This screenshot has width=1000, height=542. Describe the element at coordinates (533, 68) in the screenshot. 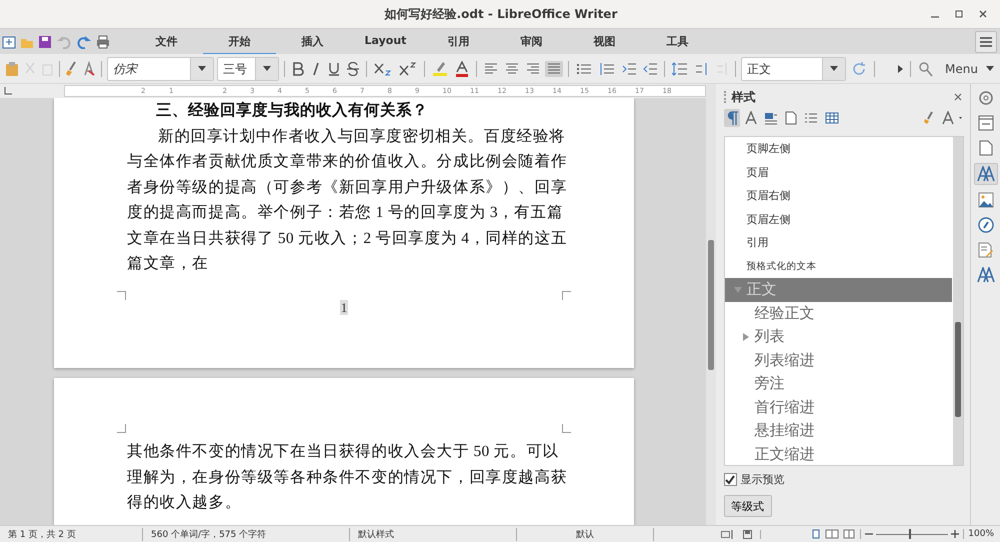

I see `align-right-icon` at that location.